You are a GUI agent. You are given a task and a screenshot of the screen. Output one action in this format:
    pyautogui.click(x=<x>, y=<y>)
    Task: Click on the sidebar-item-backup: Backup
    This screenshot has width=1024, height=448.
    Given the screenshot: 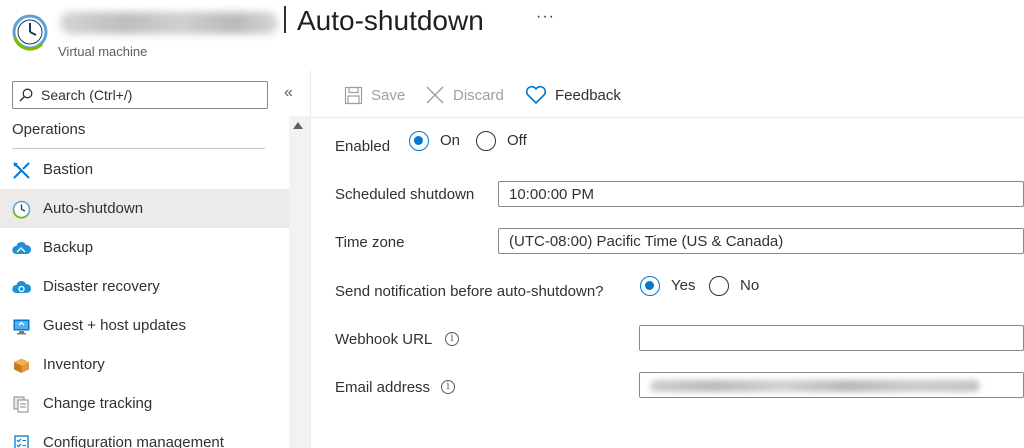 What is the action you would take?
    pyautogui.click(x=144, y=247)
    